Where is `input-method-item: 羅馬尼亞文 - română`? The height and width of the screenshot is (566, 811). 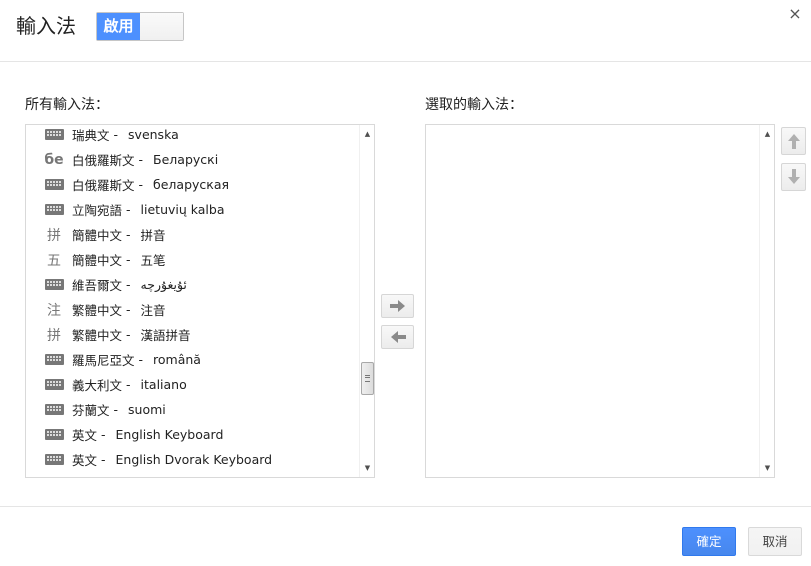 input-method-item: 羅馬尼亞文 - română is located at coordinates (192, 359).